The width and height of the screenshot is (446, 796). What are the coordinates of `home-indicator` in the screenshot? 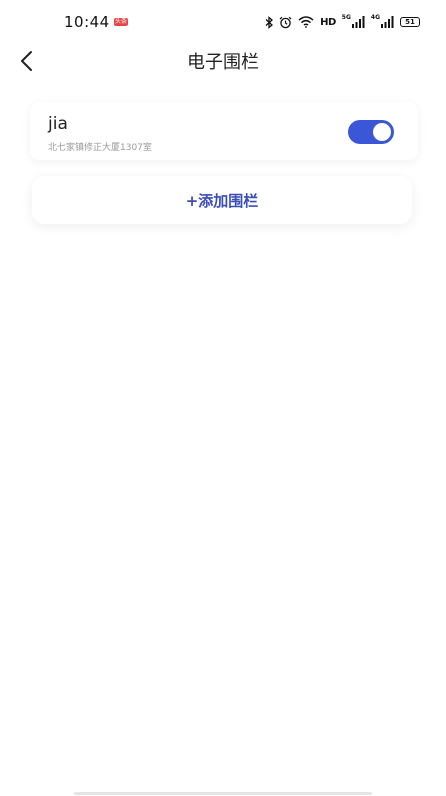 It's located at (223, 793).